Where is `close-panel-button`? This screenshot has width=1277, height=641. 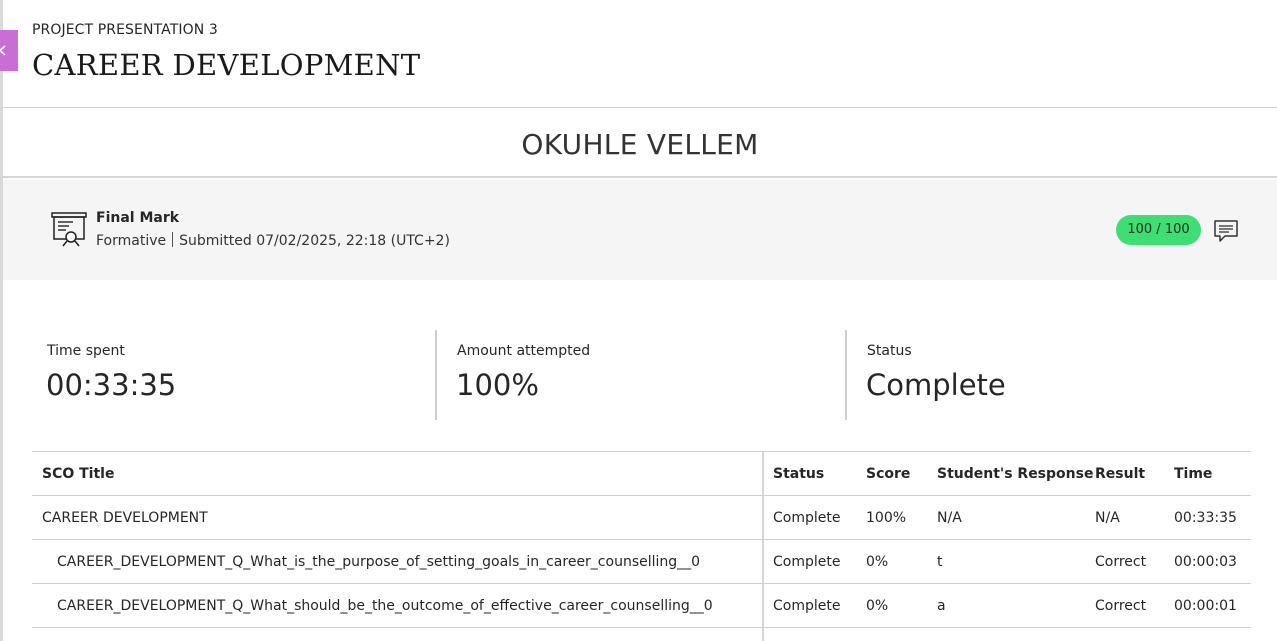 close-panel-button is located at coordinates (9, 50).